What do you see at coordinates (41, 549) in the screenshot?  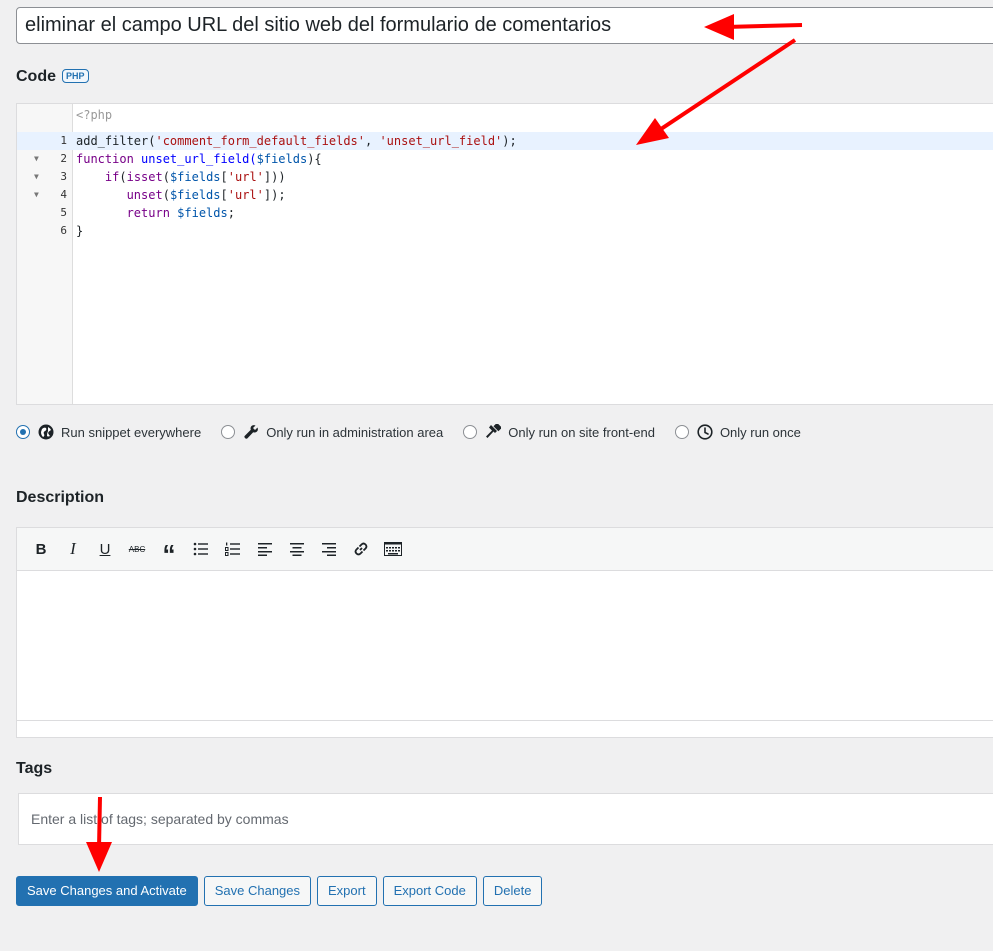 I see `bold-button: B` at bounding box center [41, 549].